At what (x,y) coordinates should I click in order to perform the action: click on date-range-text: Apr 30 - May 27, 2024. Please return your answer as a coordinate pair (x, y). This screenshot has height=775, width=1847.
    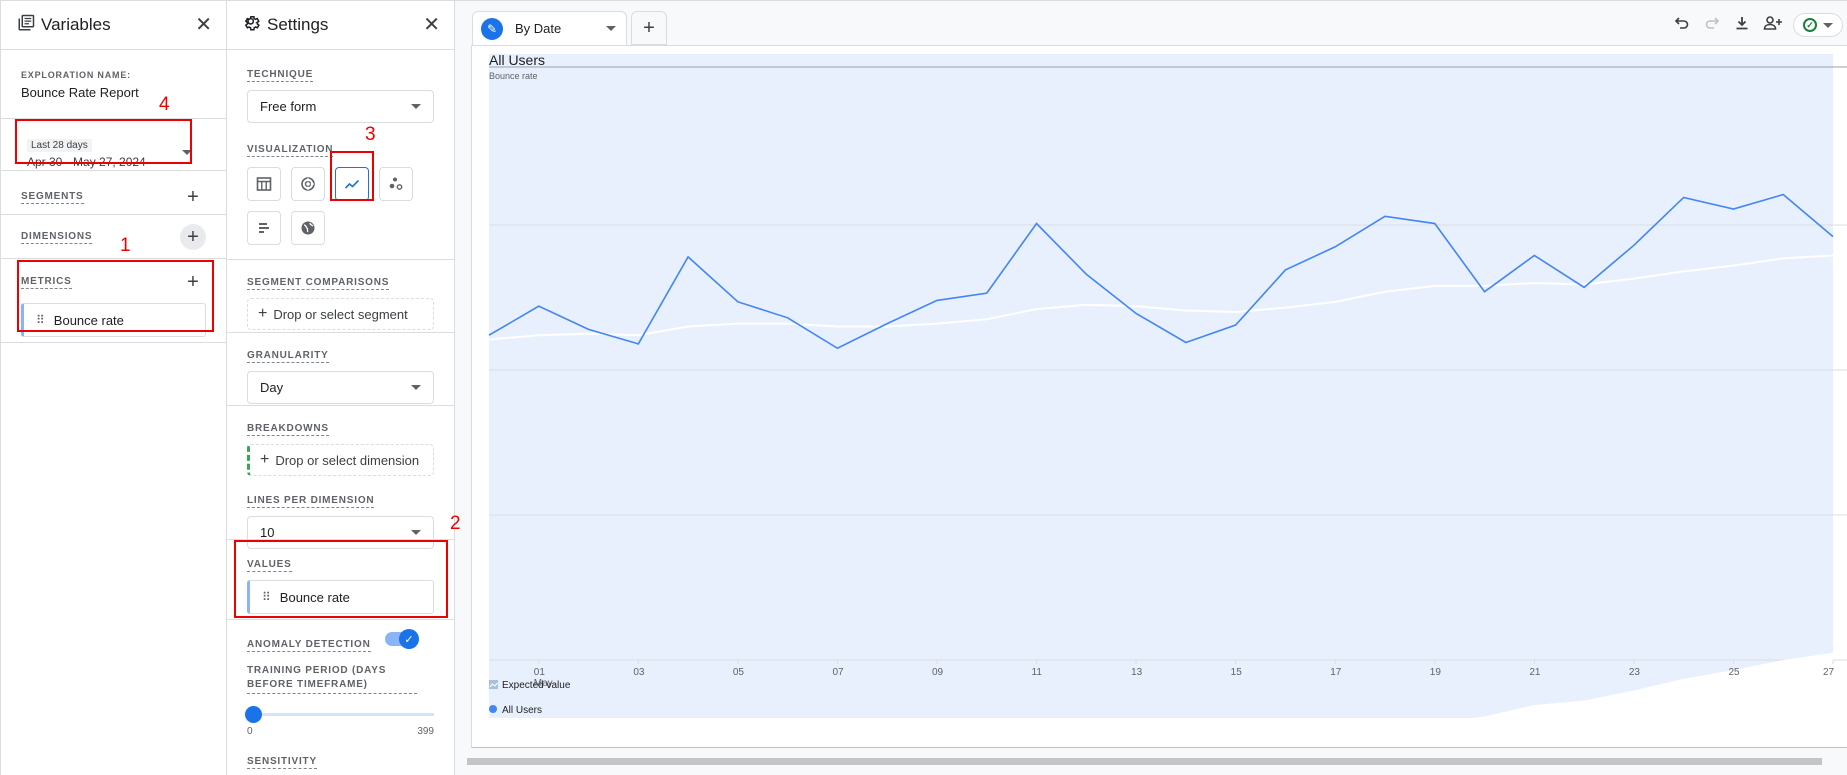
    Looking at the image, I should click on (86, 162).